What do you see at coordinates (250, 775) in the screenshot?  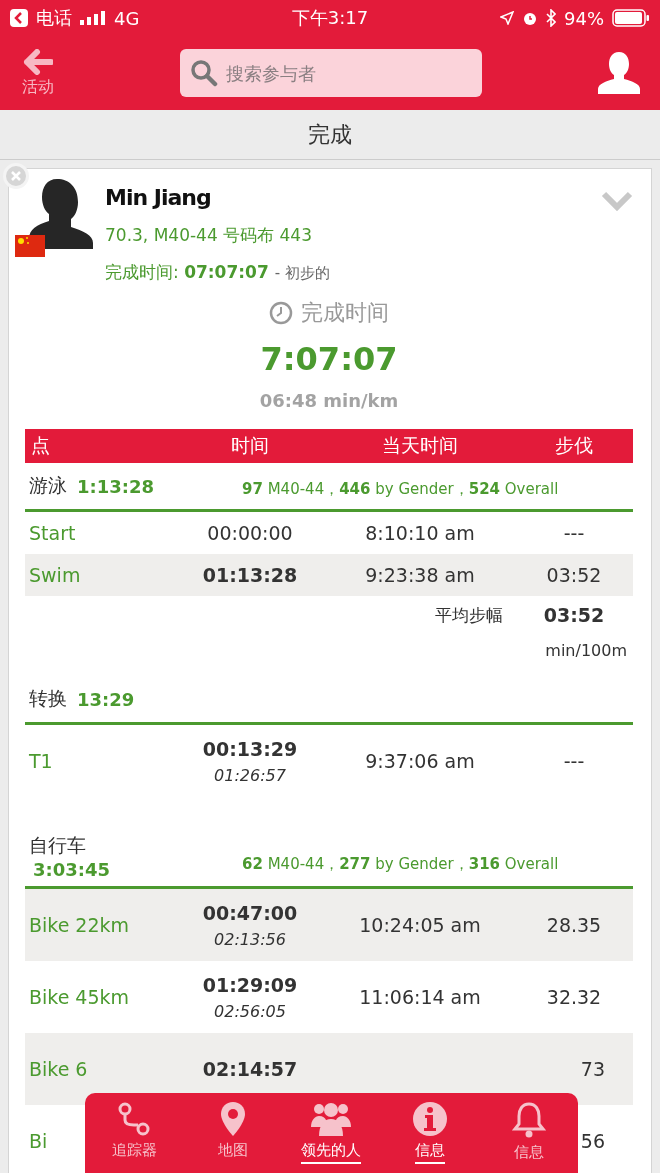 I see `cumulative-time: 01:26:57` at bounding box center [250, 775].